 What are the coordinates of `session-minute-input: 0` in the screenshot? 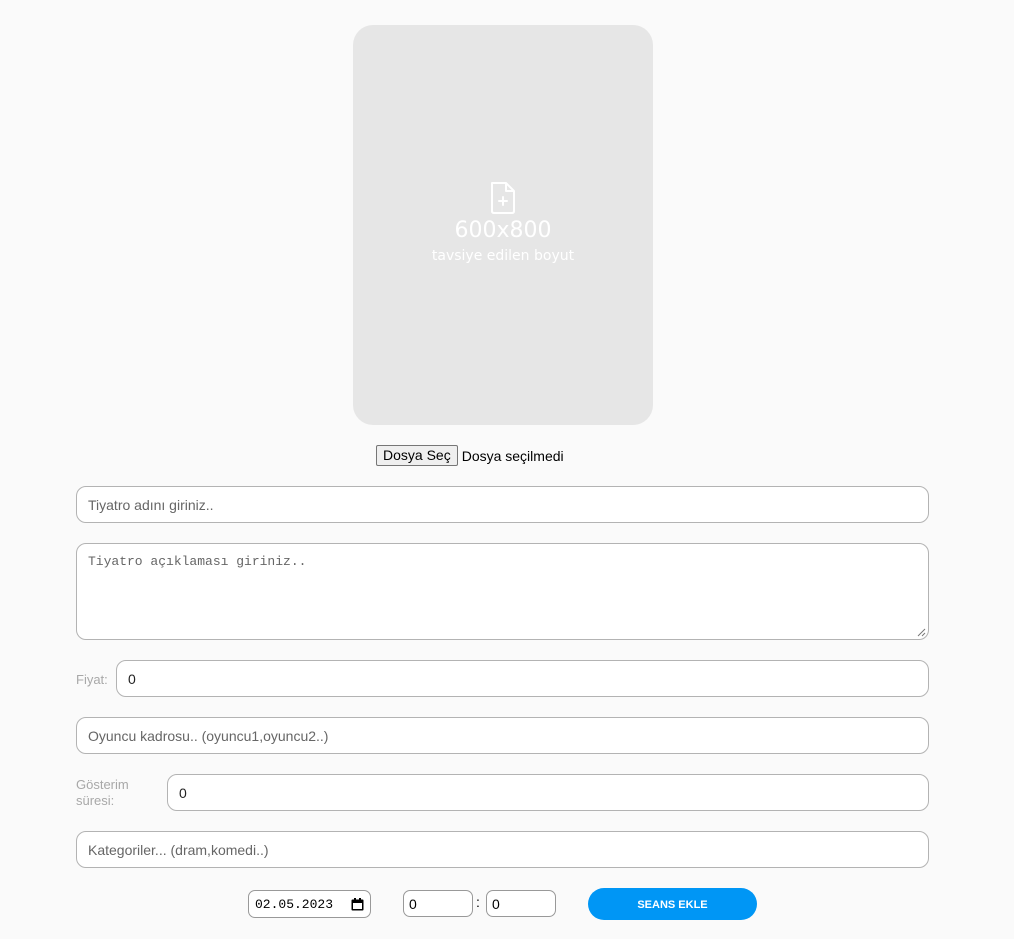 It's located at (521, 903).